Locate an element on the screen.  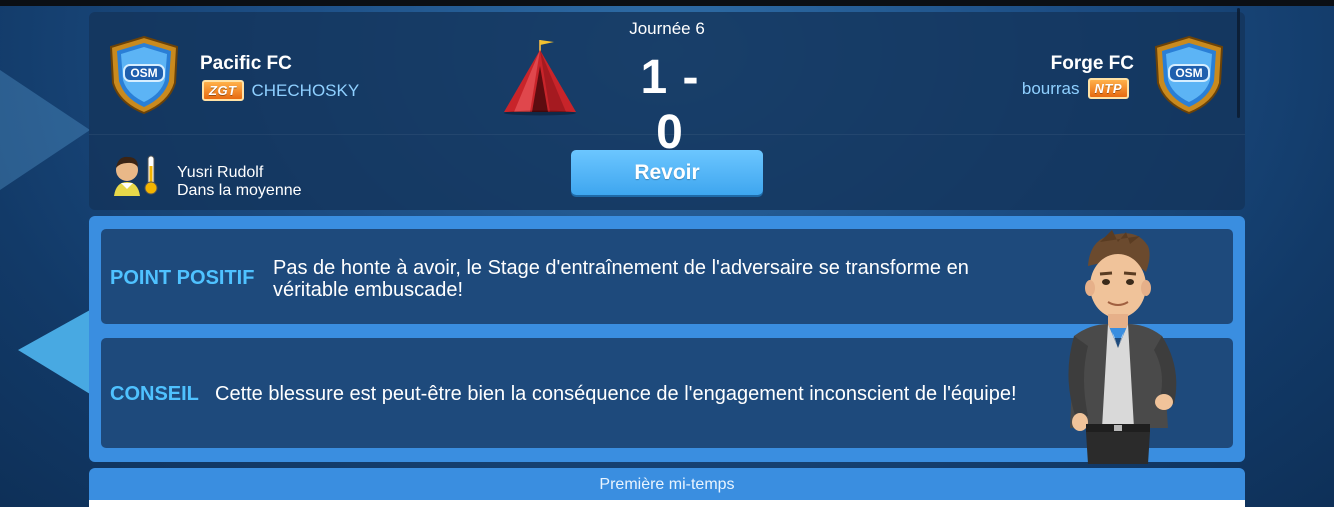
away-crest-icon: OSM is located at coordinates (1189, 75).